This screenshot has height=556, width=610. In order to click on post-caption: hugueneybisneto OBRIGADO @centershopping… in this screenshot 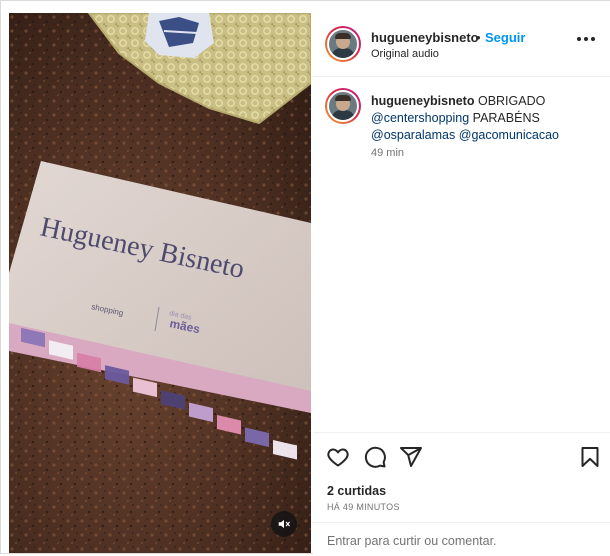, I will do `click(486, 118)`.